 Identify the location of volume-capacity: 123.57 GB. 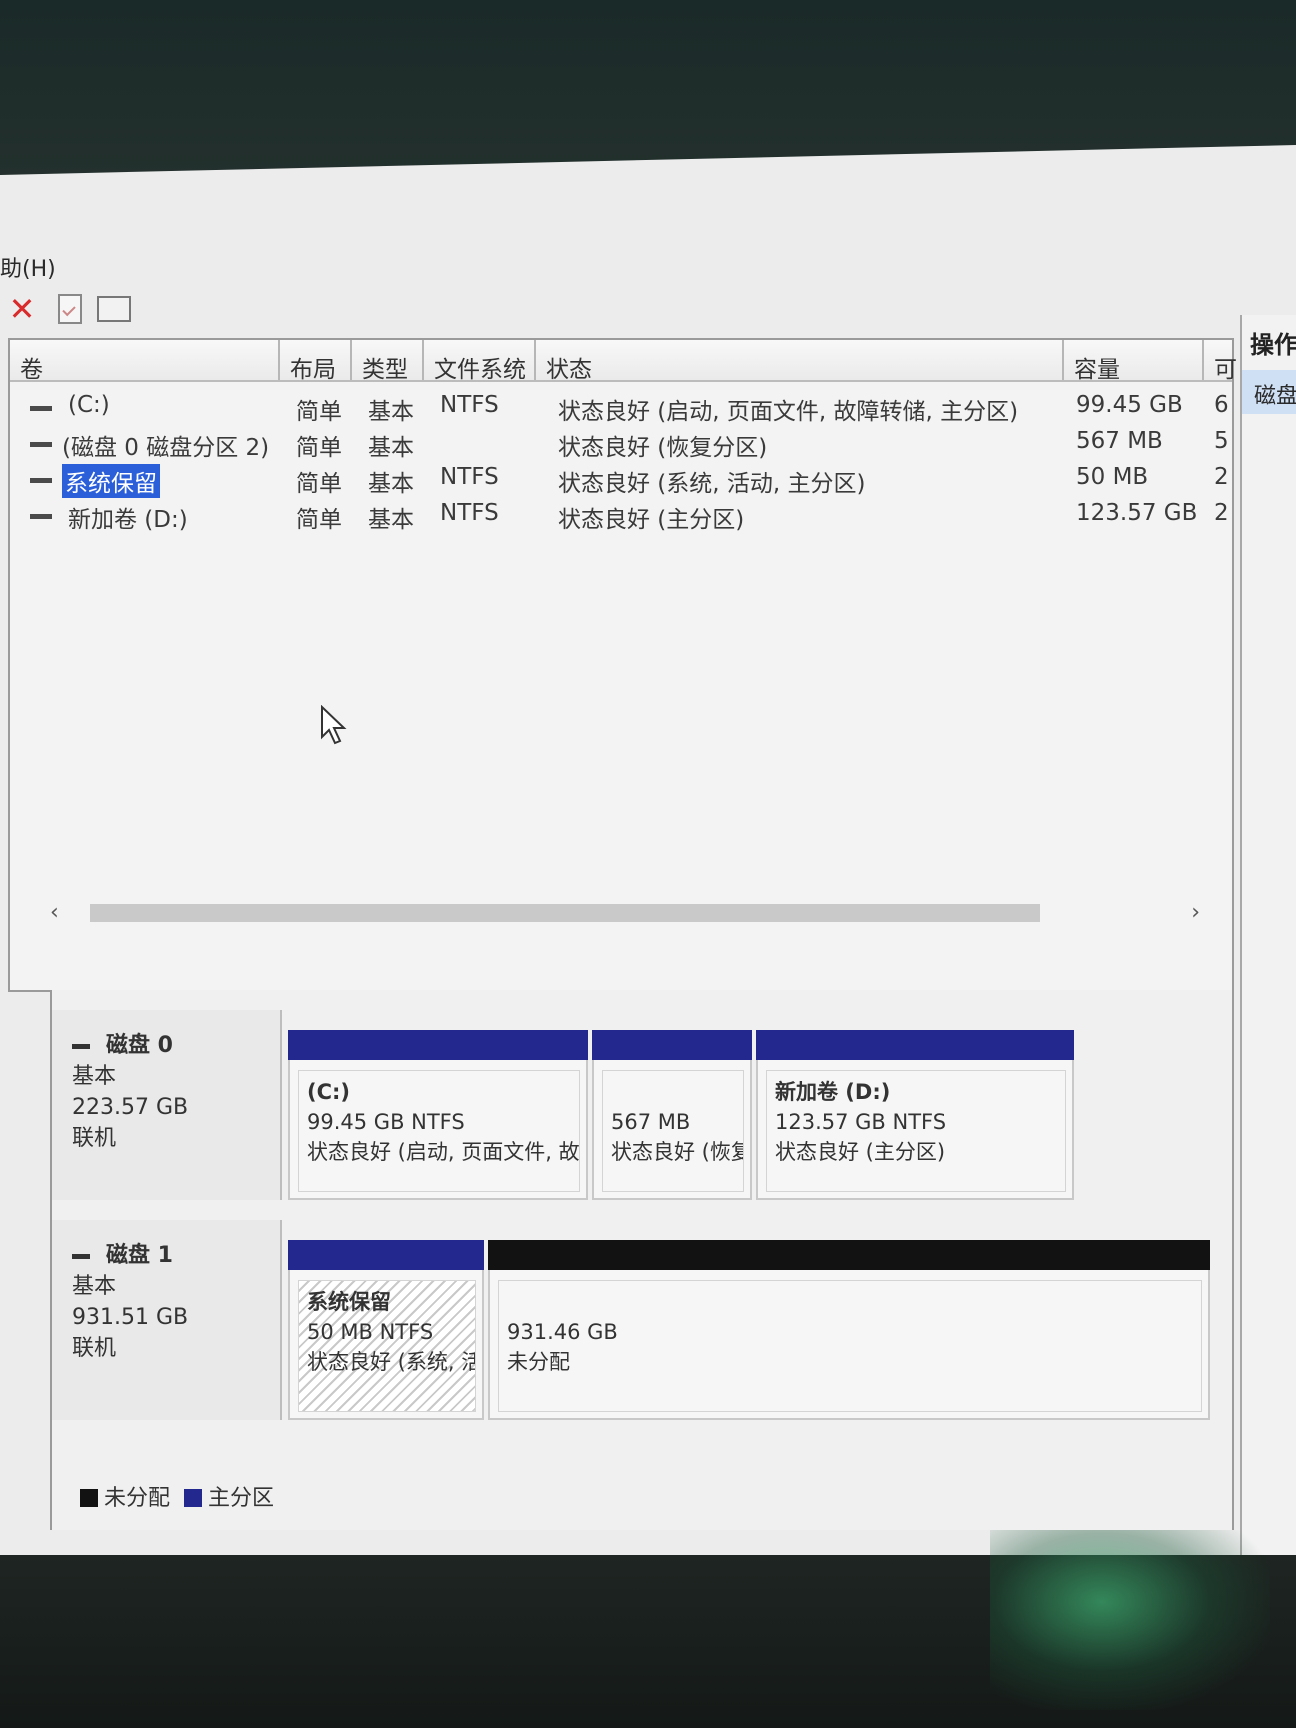
(1137, 513).